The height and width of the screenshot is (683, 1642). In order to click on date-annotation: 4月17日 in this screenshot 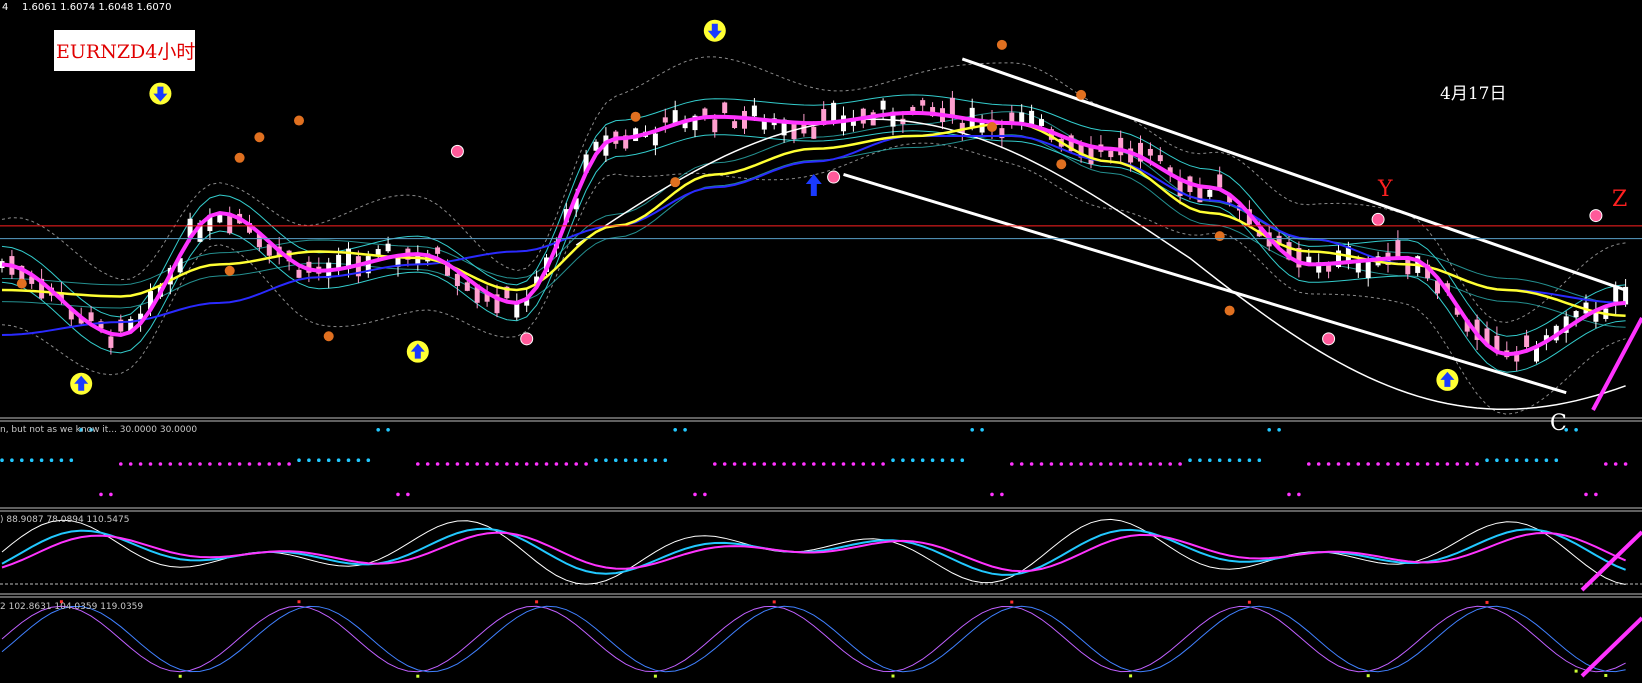, I will do `click(1473, 94)`.